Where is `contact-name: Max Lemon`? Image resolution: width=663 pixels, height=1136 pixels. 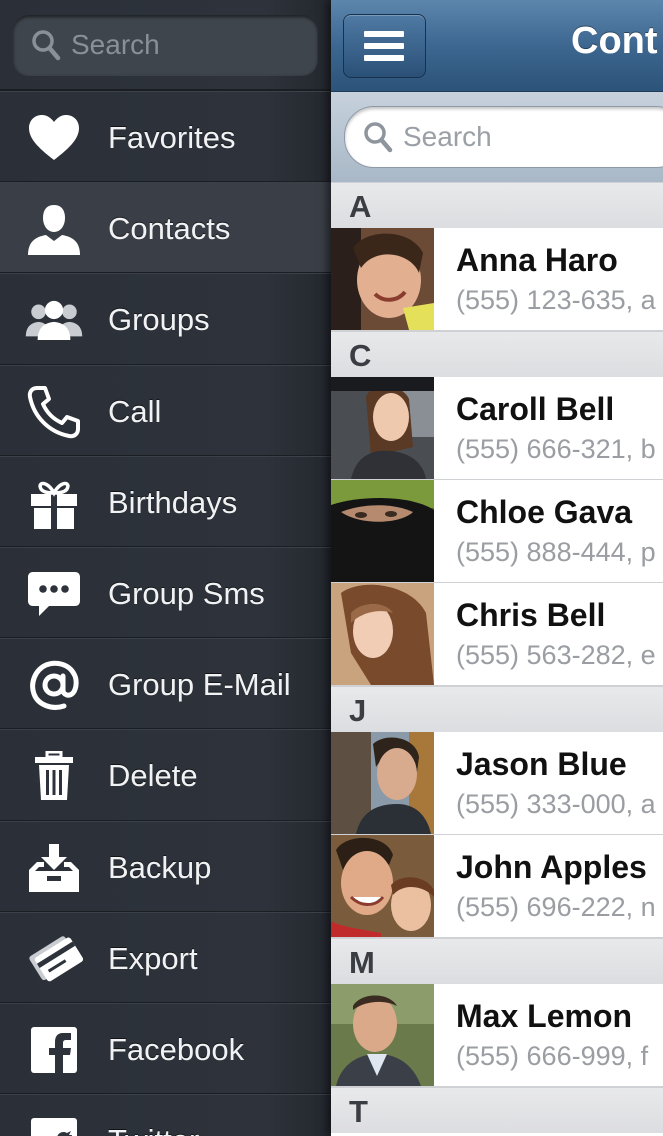 contact-name: Max Lemon is located at coordinates (544, 1016).